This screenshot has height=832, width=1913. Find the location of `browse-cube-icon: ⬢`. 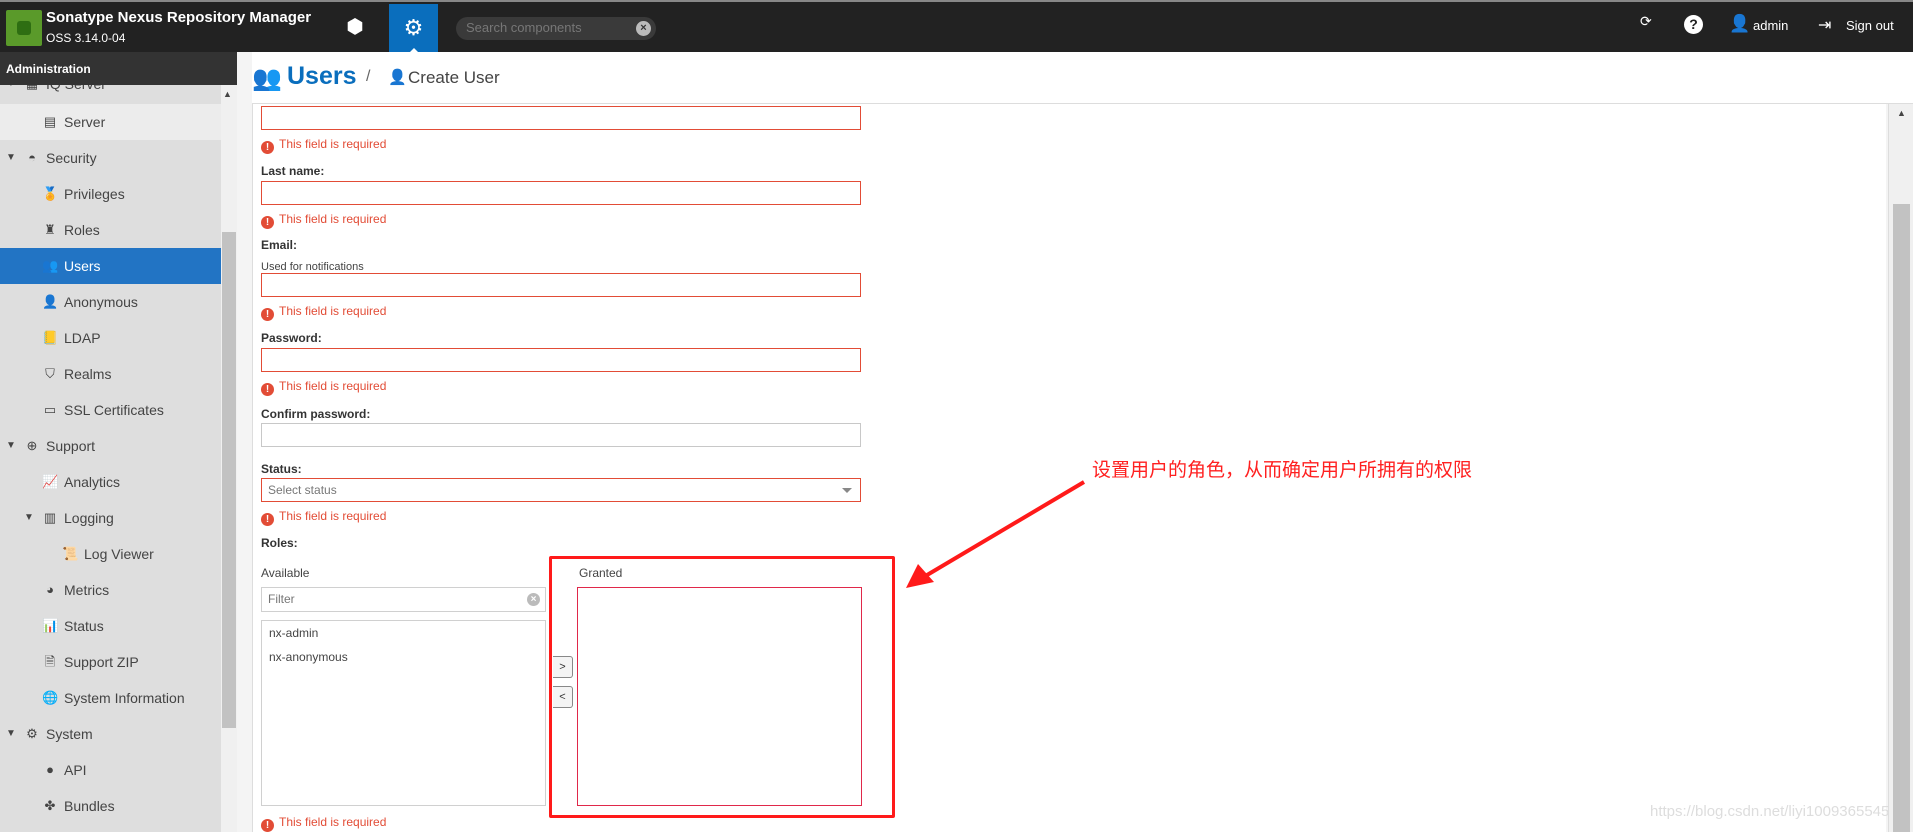

browse-cube-icon: ⬢ is located at coordinates (355, 26).